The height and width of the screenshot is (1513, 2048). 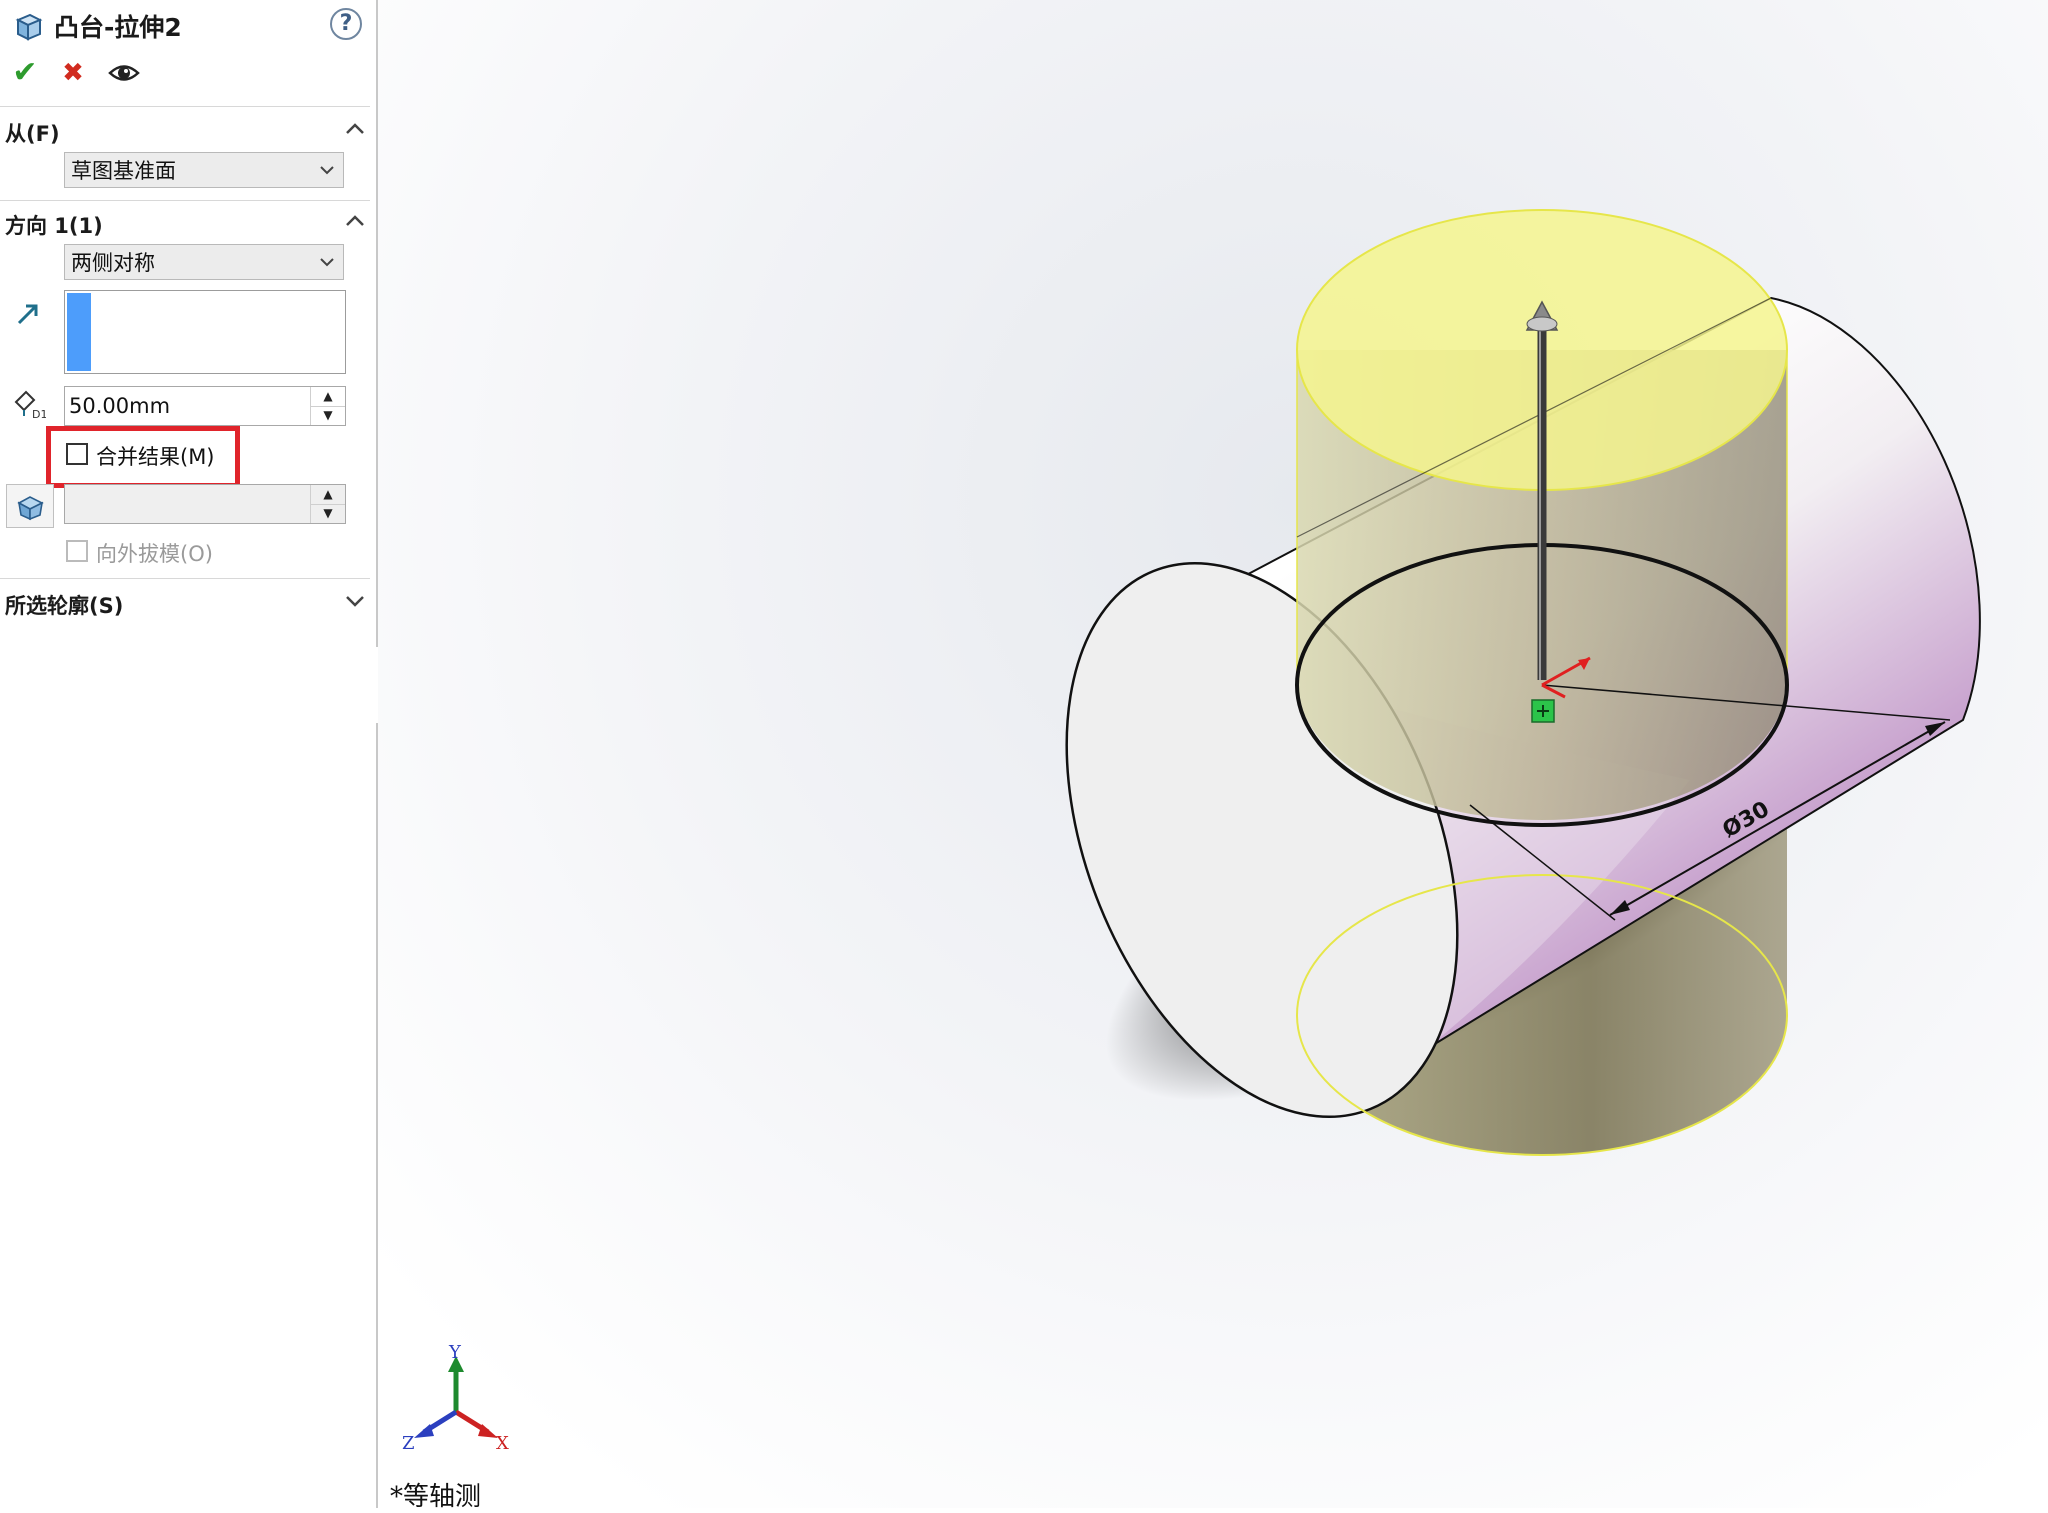 I want to click on axis-z-label: Z, so click(x=408, y=1443).